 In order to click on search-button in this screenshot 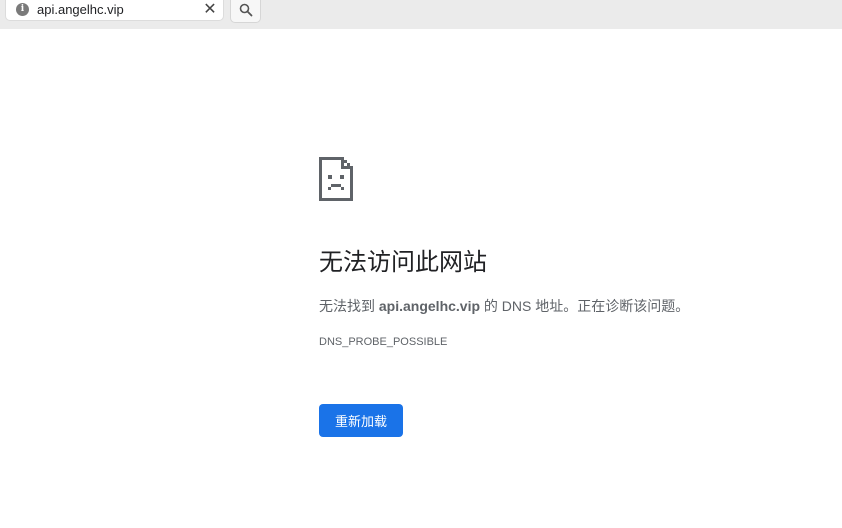, I will do `click(245, 11)`.